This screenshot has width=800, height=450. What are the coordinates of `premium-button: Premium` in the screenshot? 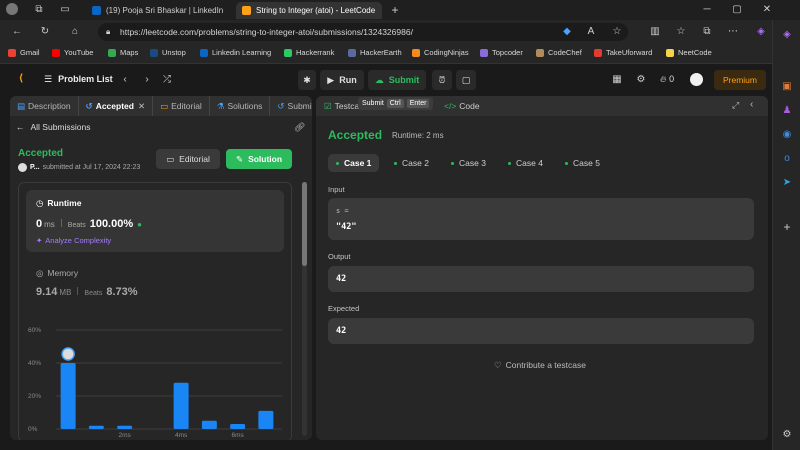 It's located at (740, 80).